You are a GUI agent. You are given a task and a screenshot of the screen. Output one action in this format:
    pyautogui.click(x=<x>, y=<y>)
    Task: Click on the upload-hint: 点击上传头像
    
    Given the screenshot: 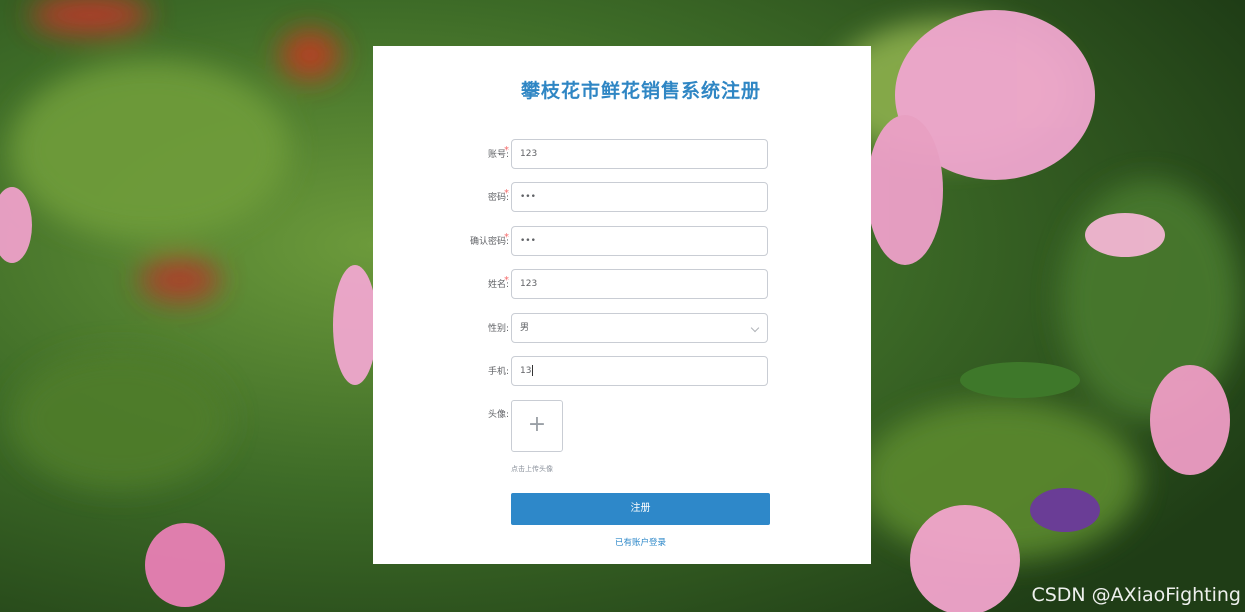 What is the action you would take?
    pyautogui.click(x=532, y=469)
    